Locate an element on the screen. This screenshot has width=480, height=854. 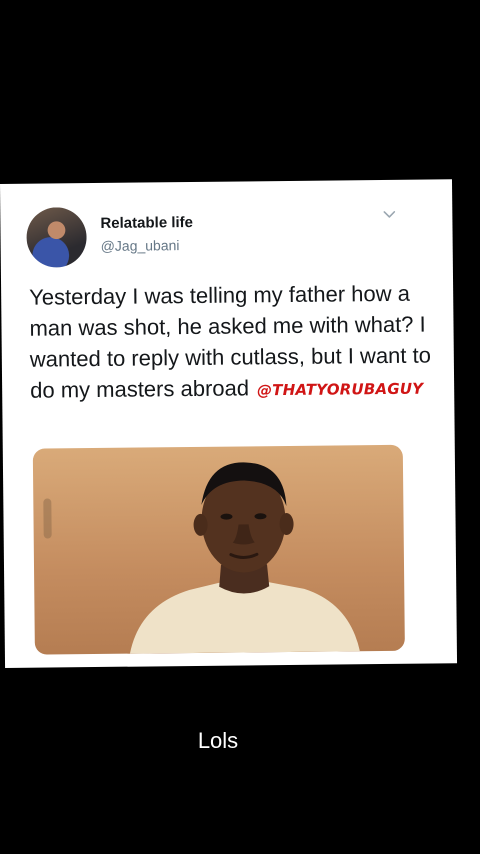
chevron-down-icon is located at coordinates (389, 215).